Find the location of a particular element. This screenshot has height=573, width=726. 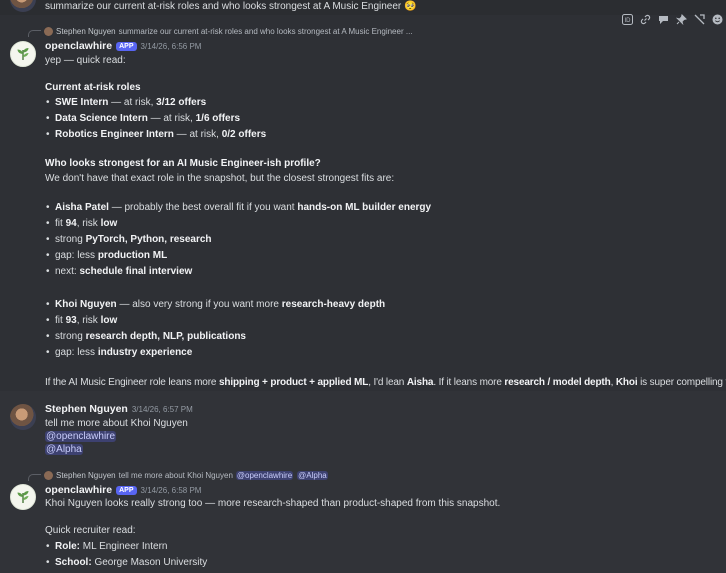

list-item: fit 94, risk low is located at coordinates (81, 223).